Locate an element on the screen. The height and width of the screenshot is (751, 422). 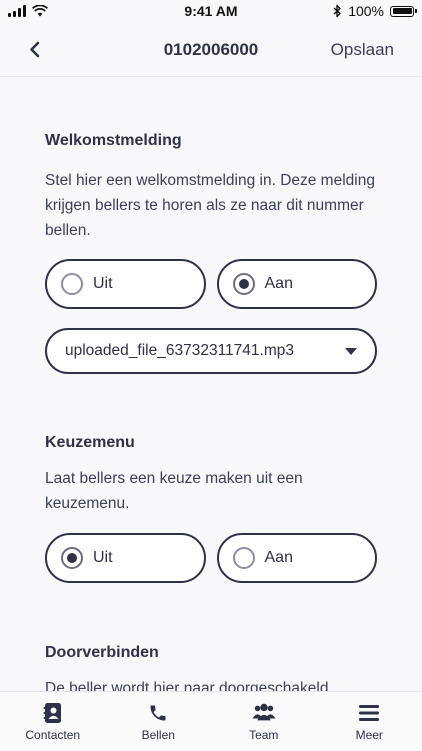
contacts-book-icon is located at coordinates (53, 713).